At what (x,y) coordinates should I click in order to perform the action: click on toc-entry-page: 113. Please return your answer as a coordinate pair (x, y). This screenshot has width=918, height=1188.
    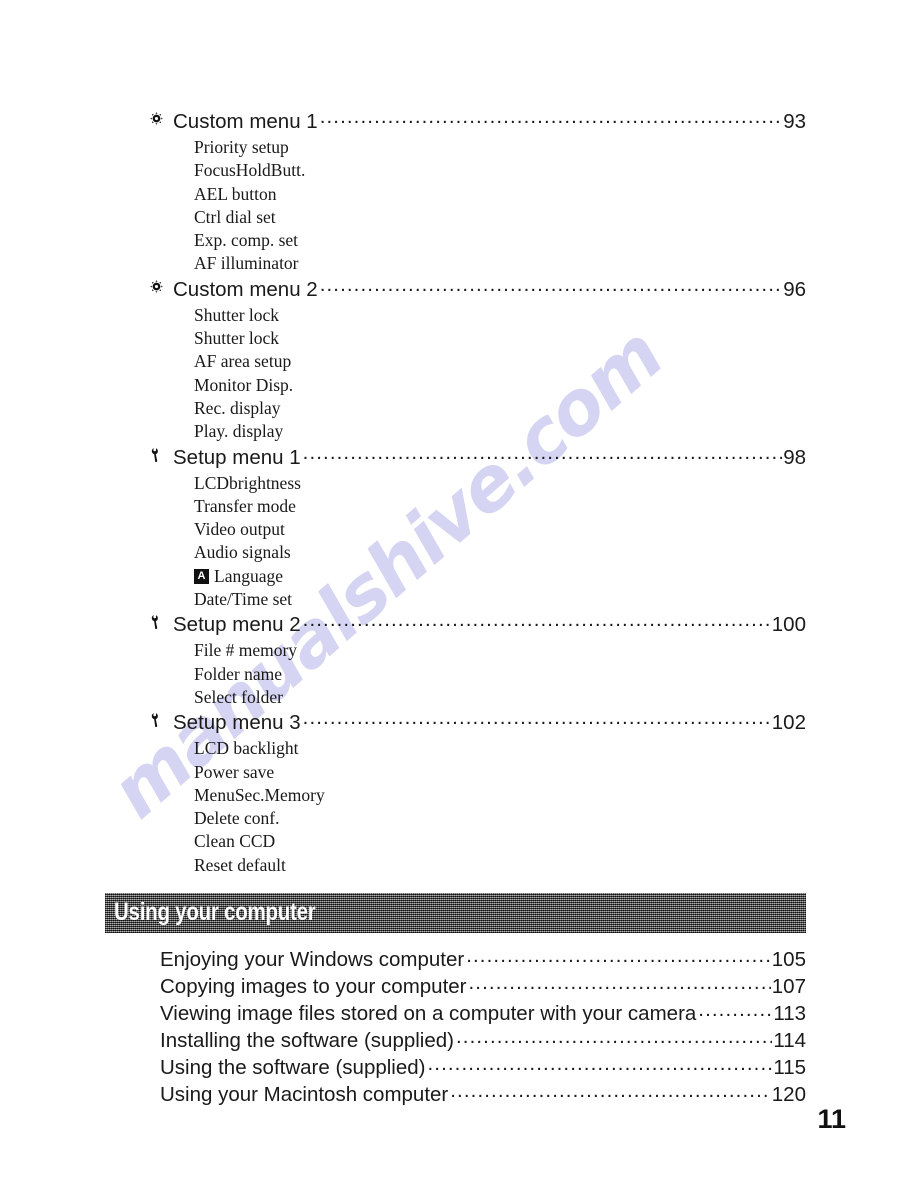
    Looking at the image, I should click on (789, 1013).